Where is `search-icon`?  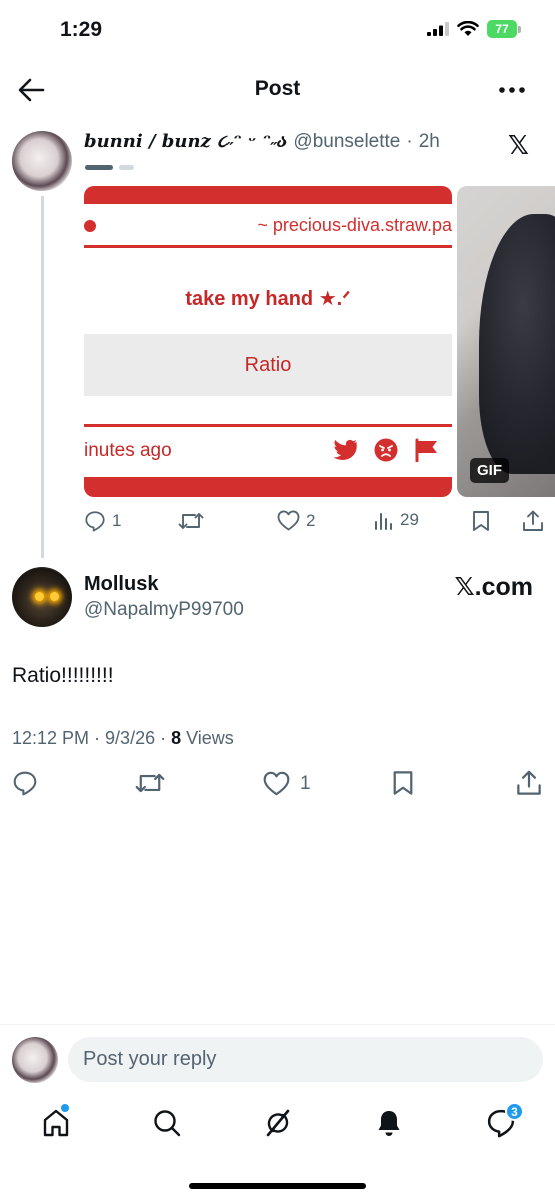
search-icon is located at coordinates (167, 1123).